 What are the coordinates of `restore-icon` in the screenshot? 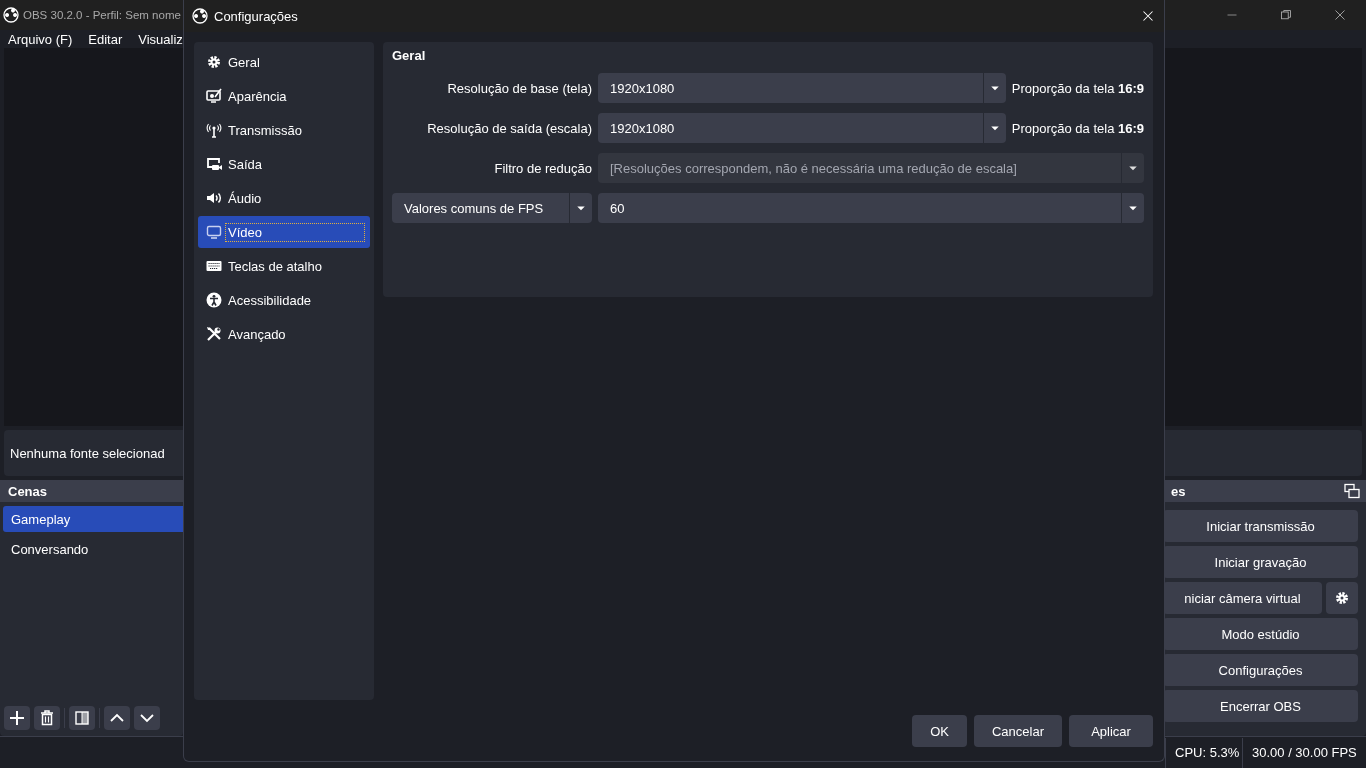 It's located at (1286, 15).